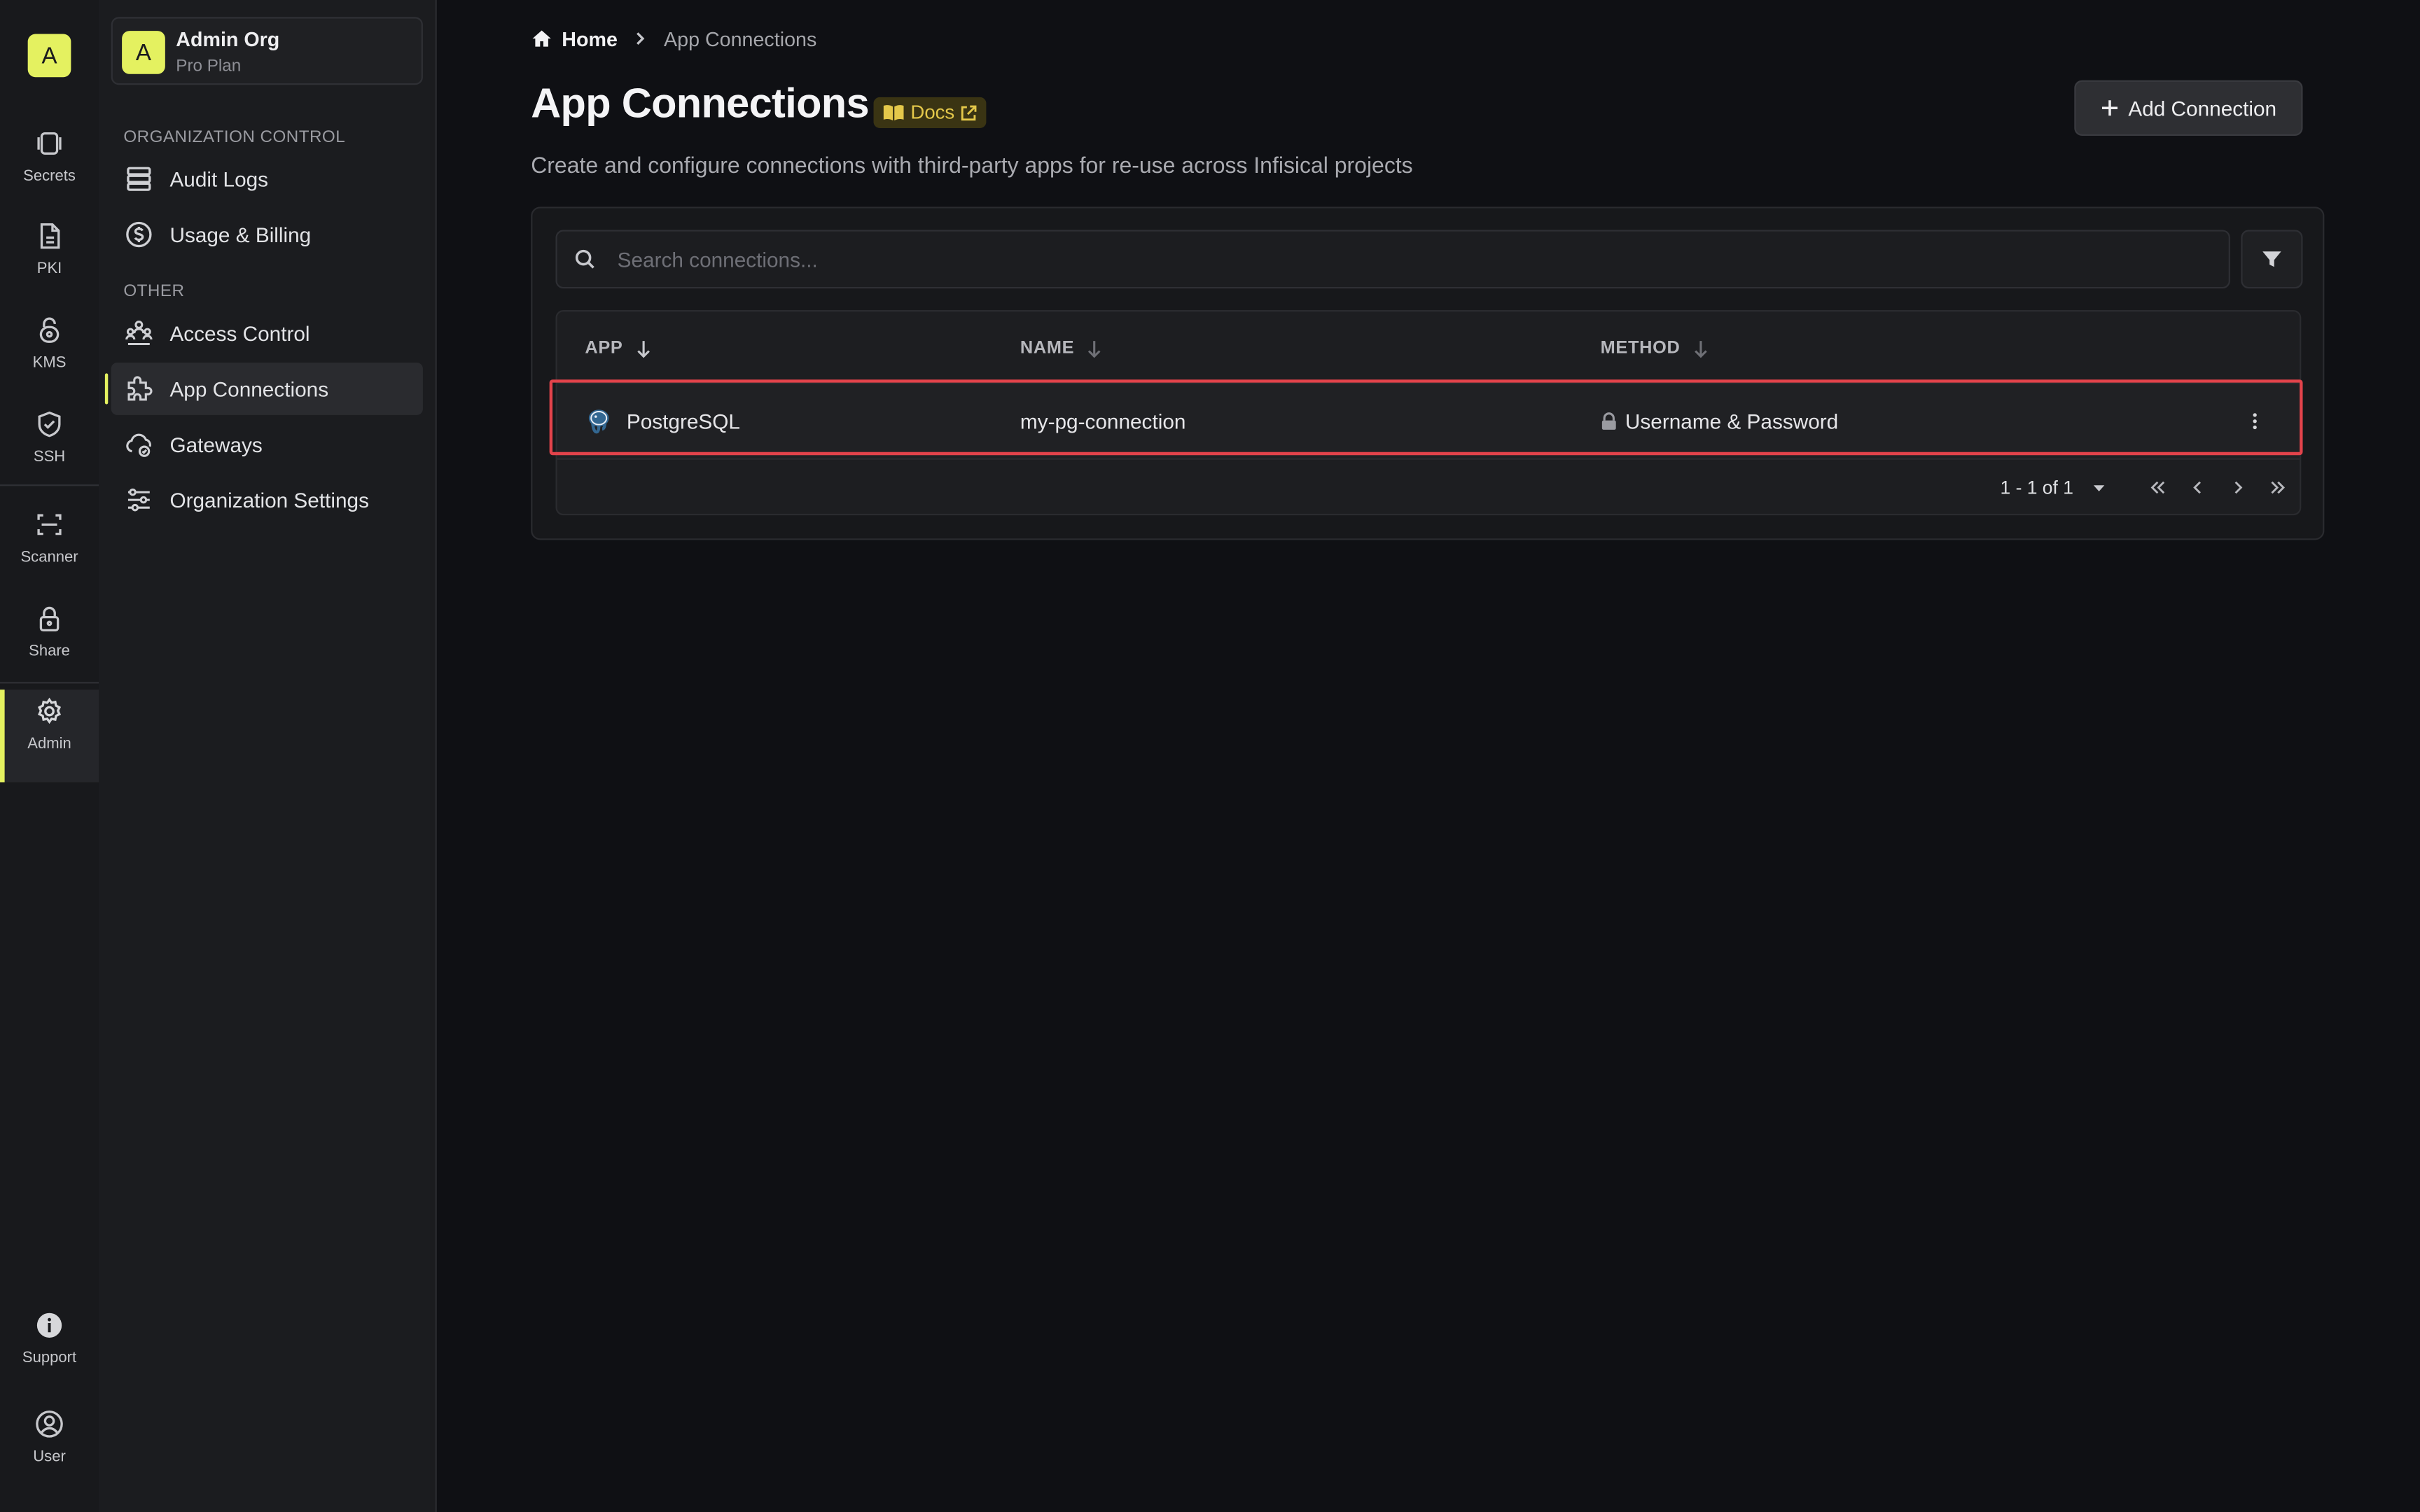 This screenshot has height=1512, width=2420. I want to click on previous-page-button, so click(2198, 487).